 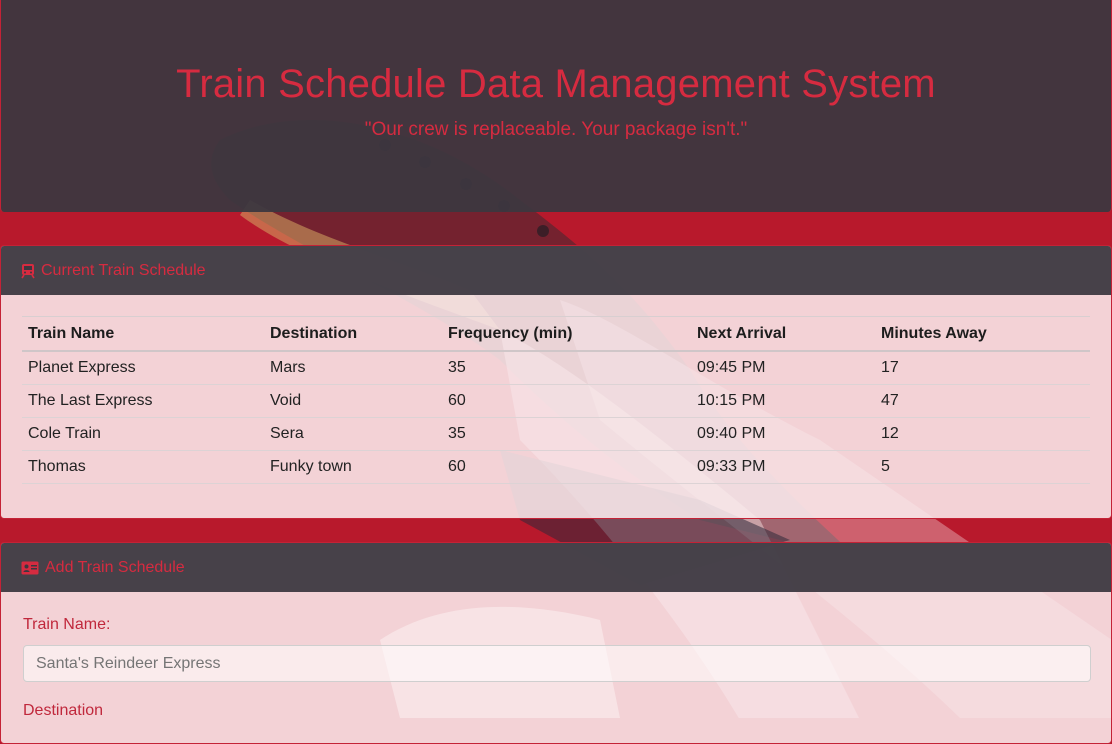 I want to click on cell-next-arrival: 09:40 PM, so click(x=783, y=434).